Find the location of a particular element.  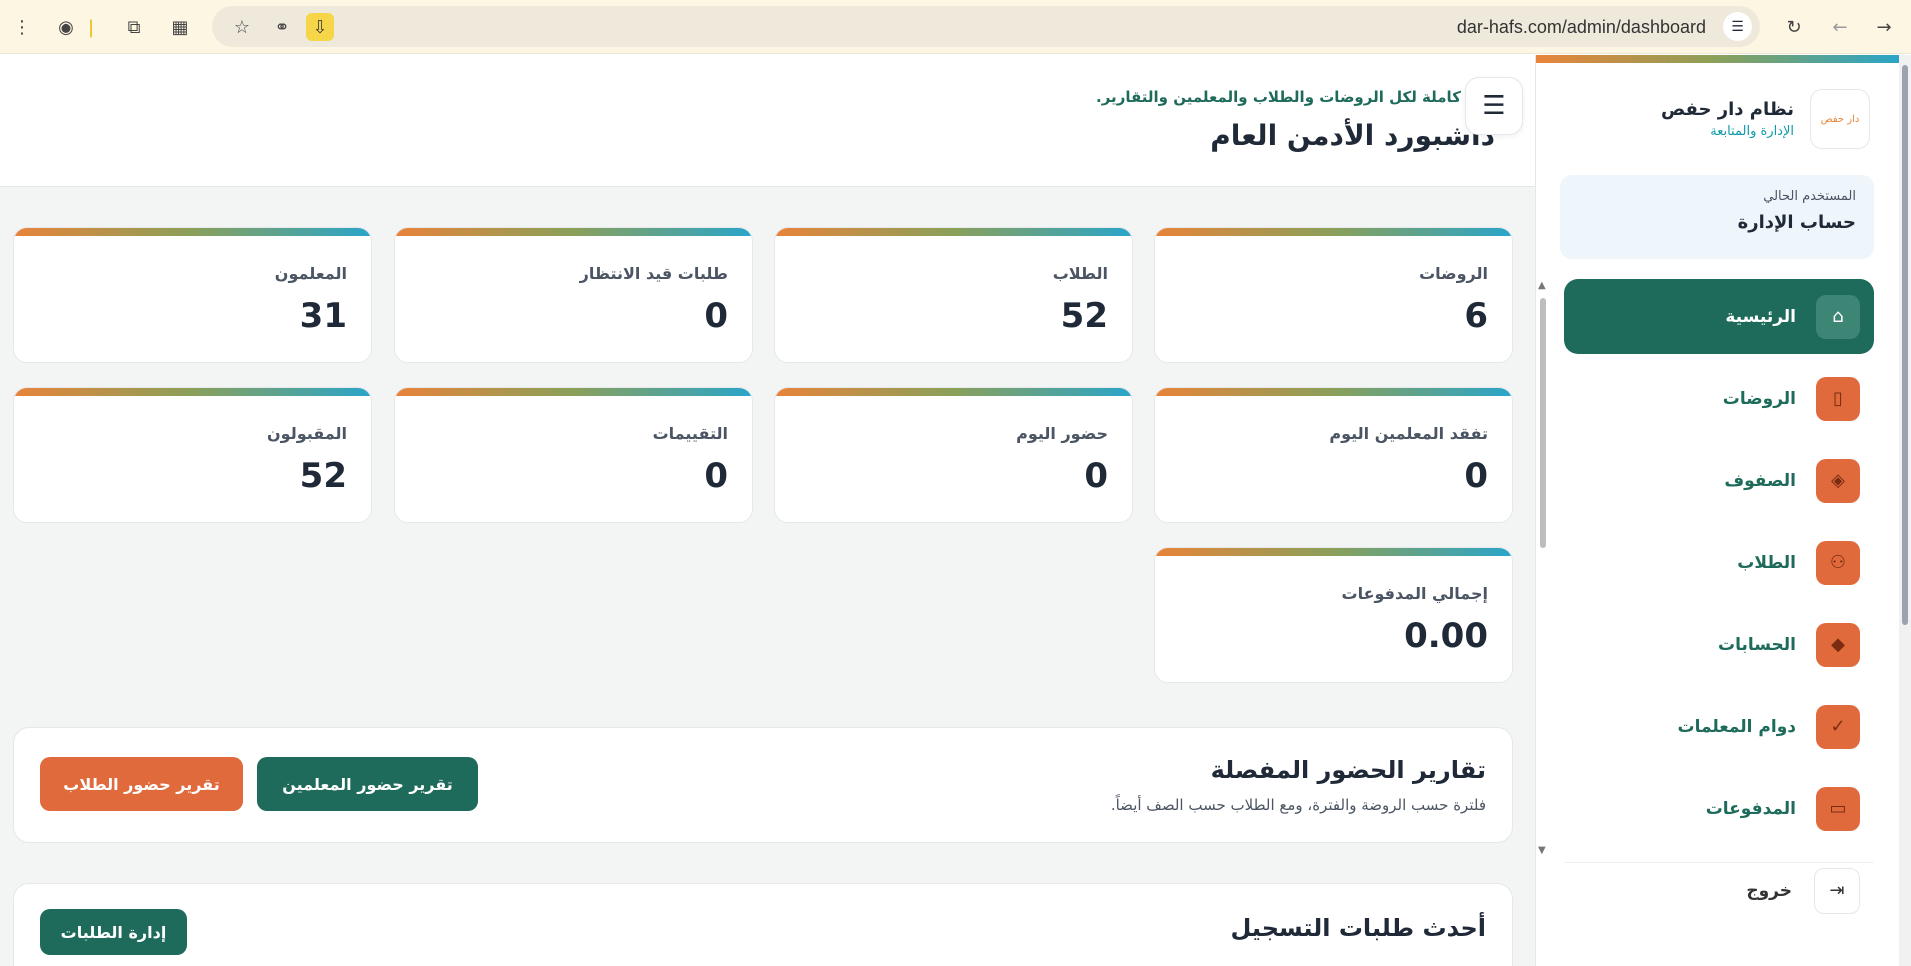

sidebar-item-label: الرئيسية is located at coordinates (1760, 316).